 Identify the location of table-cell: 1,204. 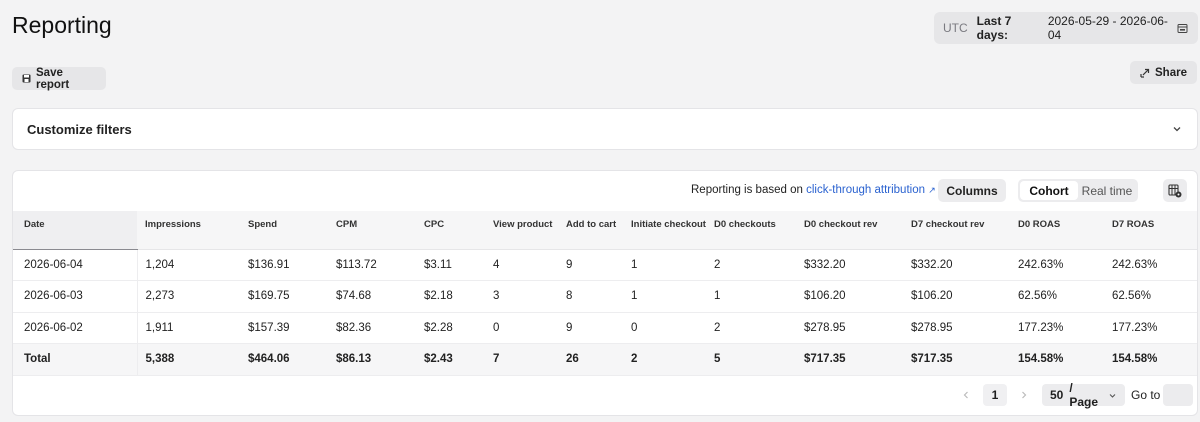
(188, 265).